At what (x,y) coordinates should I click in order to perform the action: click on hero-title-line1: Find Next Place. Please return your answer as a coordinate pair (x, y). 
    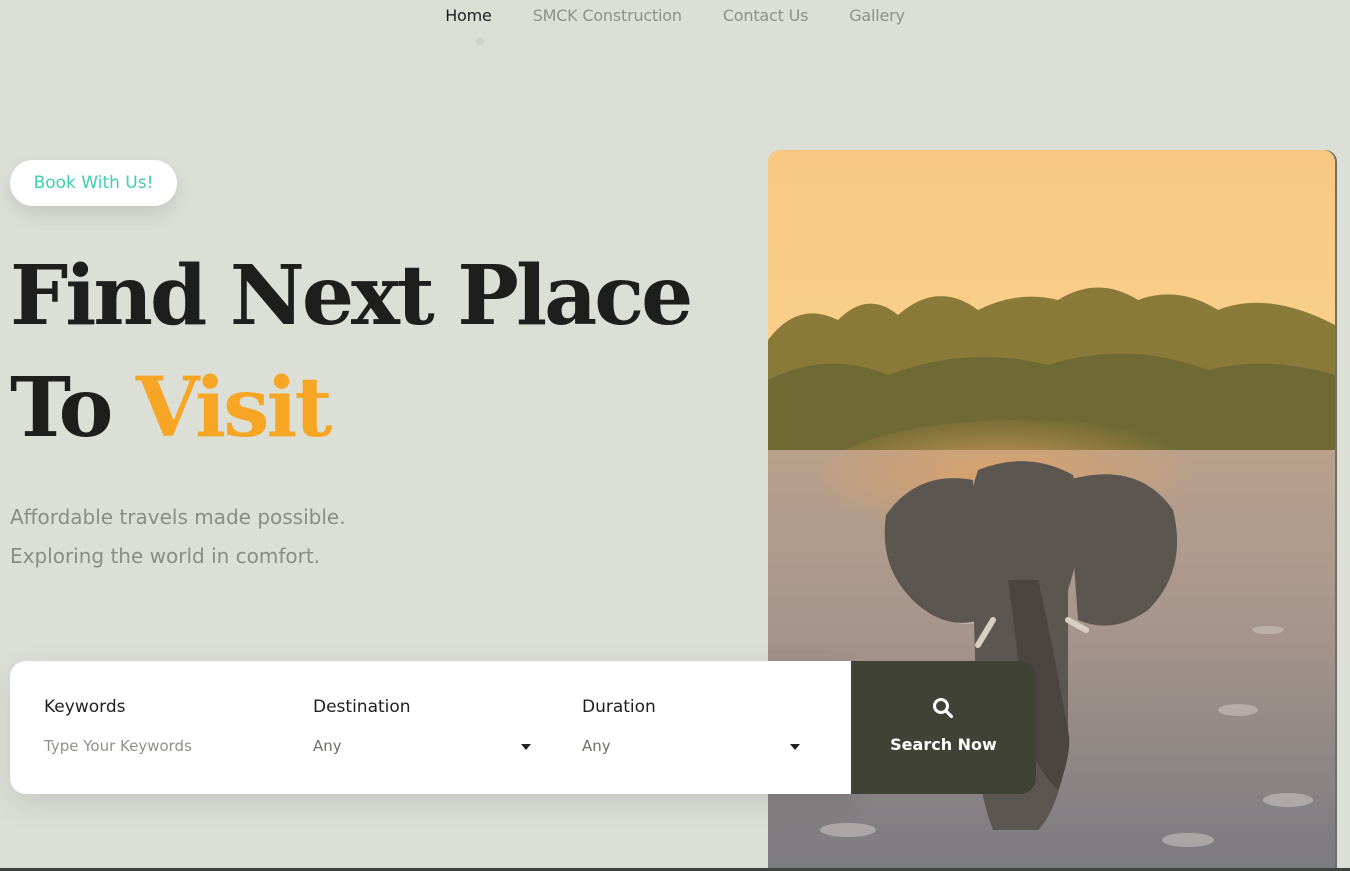
    Looking at the image, I should click on (351, 296).